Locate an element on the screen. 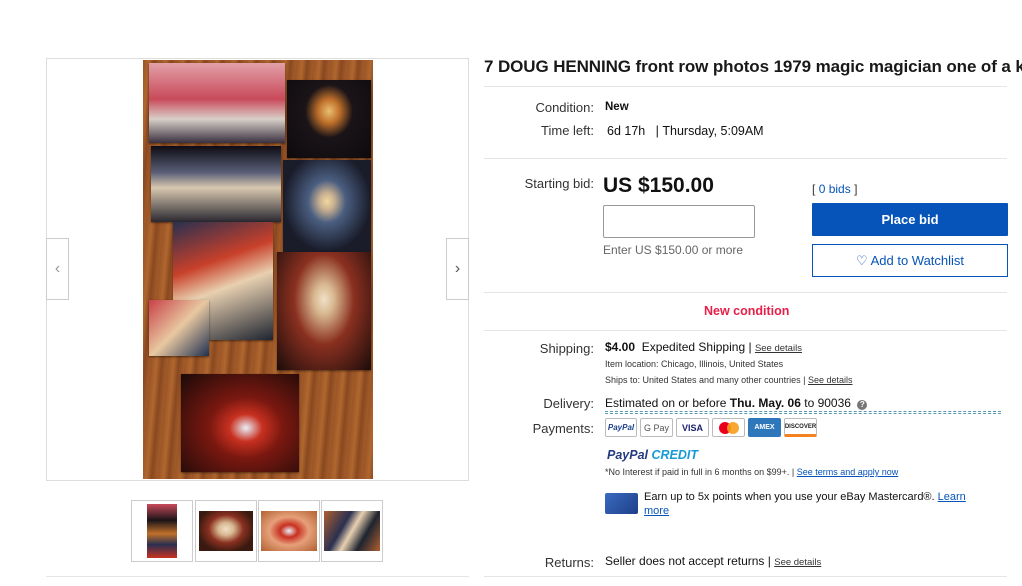  learn-more-link-cont: more is located at coordinates (656, 511).